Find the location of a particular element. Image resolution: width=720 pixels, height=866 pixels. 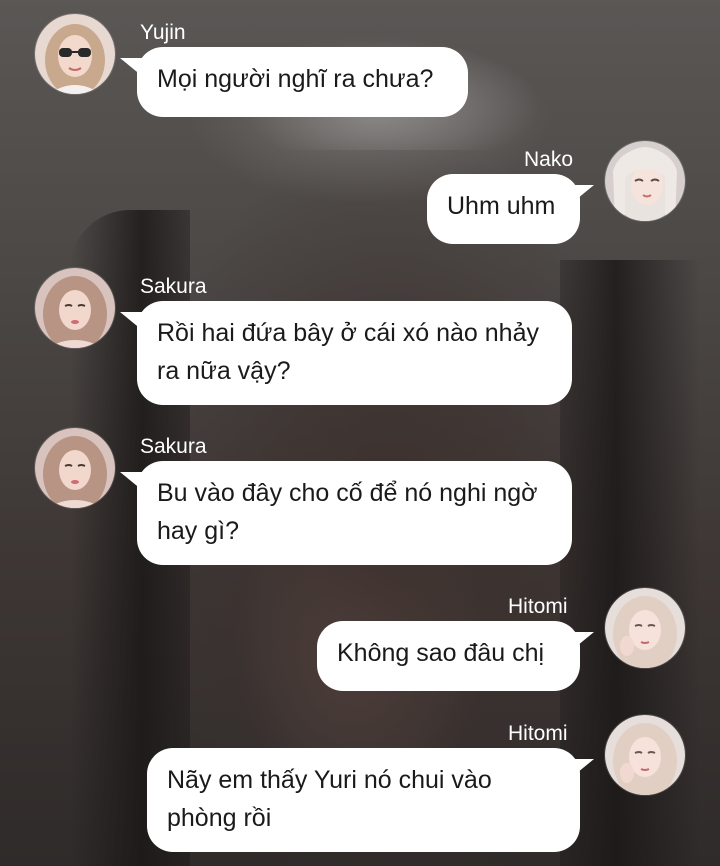

sender-name: Yujin is located at coordinates (163, 32).